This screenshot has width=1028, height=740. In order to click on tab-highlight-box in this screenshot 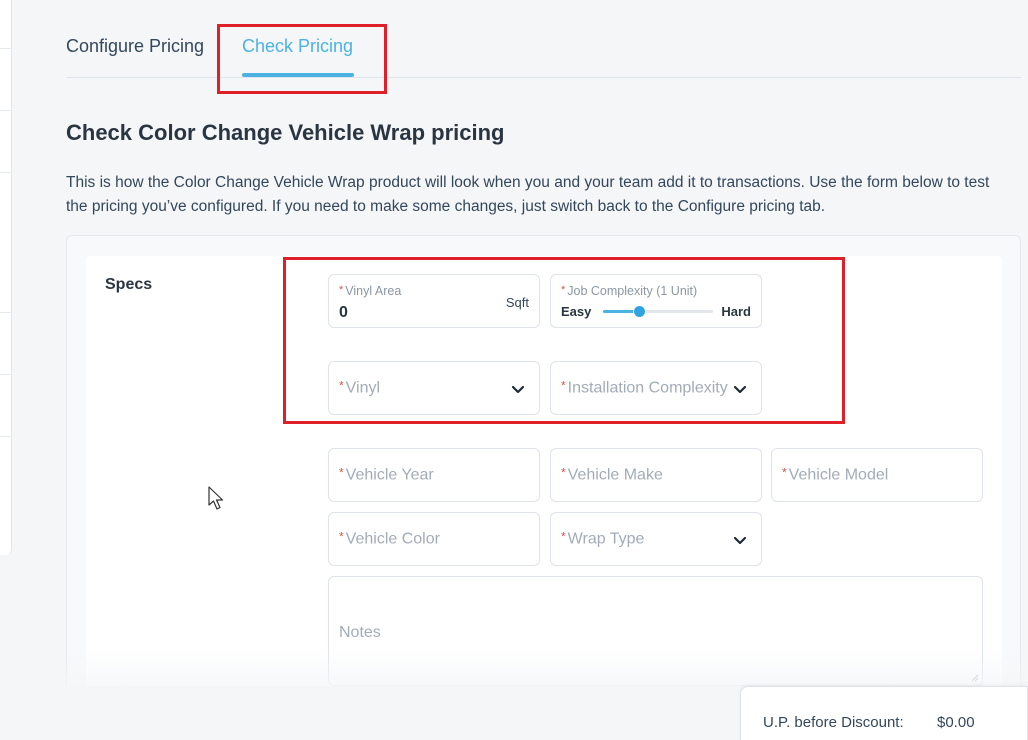, I will do `click(302, 59)`.